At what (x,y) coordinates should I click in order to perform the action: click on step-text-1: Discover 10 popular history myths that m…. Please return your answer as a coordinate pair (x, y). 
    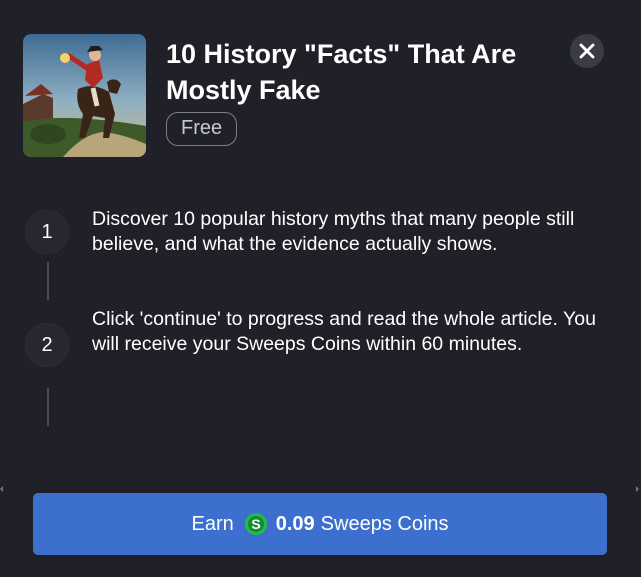
    Looking at the image, I should click on (333, 231).